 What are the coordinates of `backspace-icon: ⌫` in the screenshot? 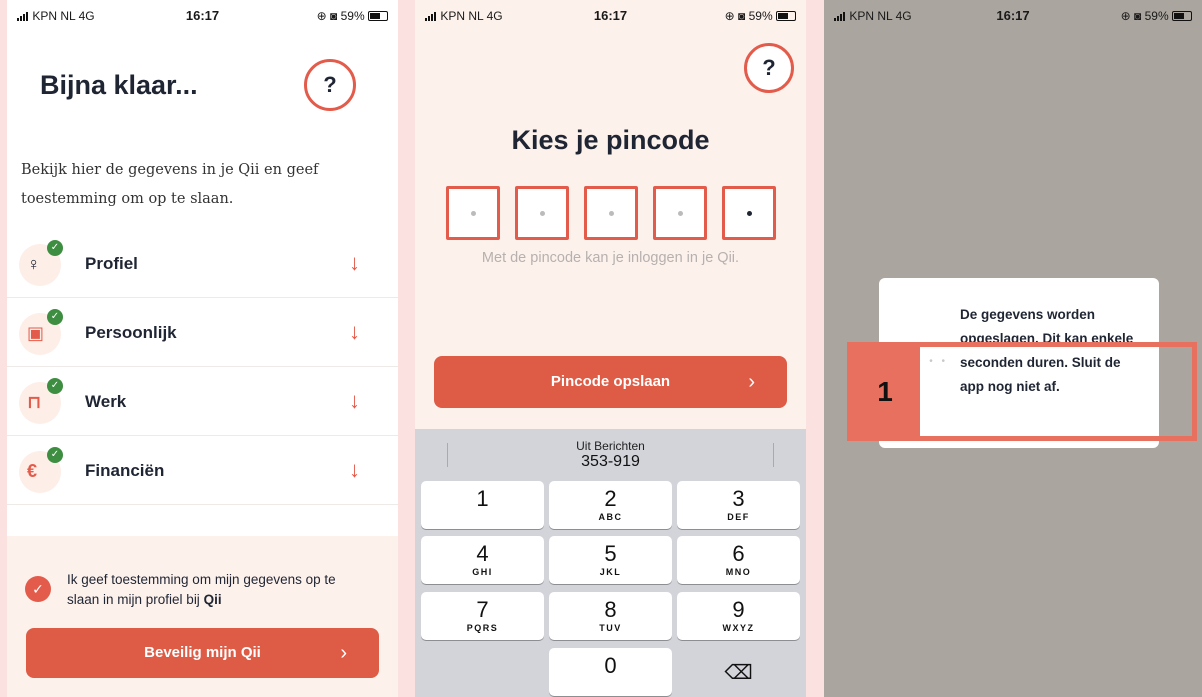 It's located at (738, 673).